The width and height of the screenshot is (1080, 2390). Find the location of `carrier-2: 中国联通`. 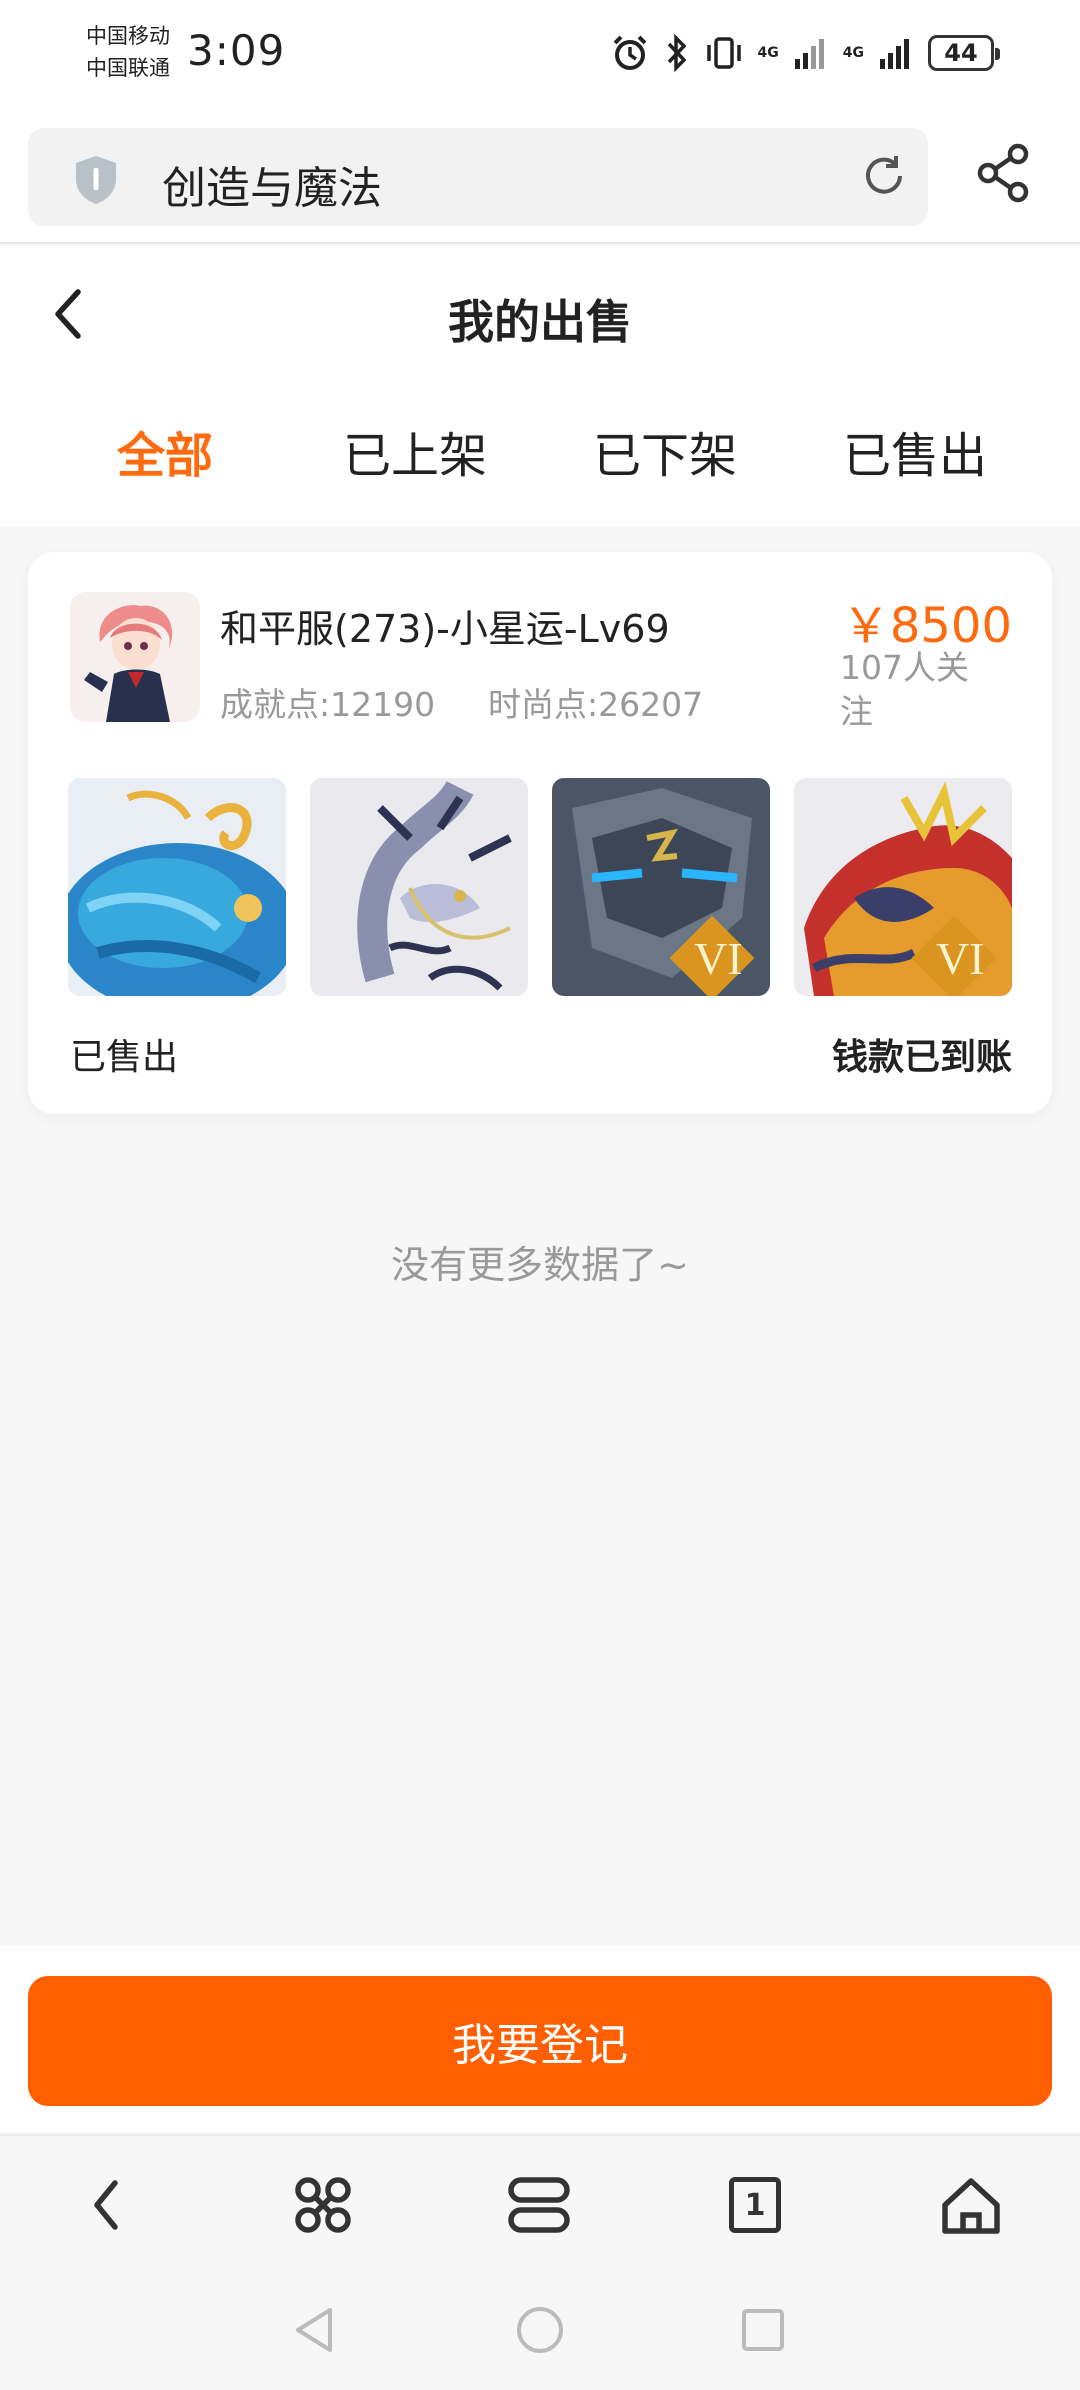

carrier-2: 中国联通 is located at coordinates (128, 68).